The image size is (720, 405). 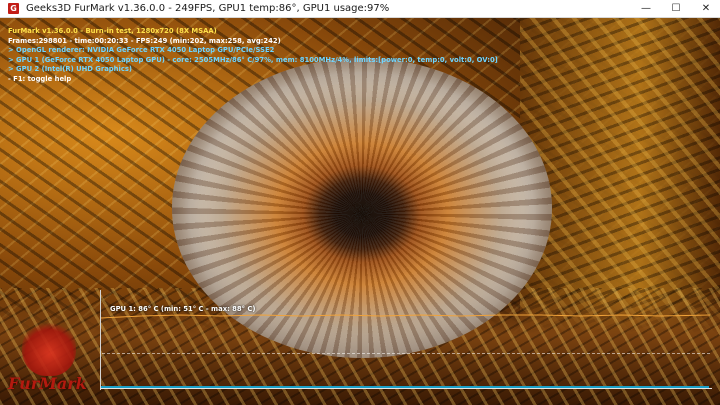 I want to click on minimize-icon: —, so click(x=646, y=8).